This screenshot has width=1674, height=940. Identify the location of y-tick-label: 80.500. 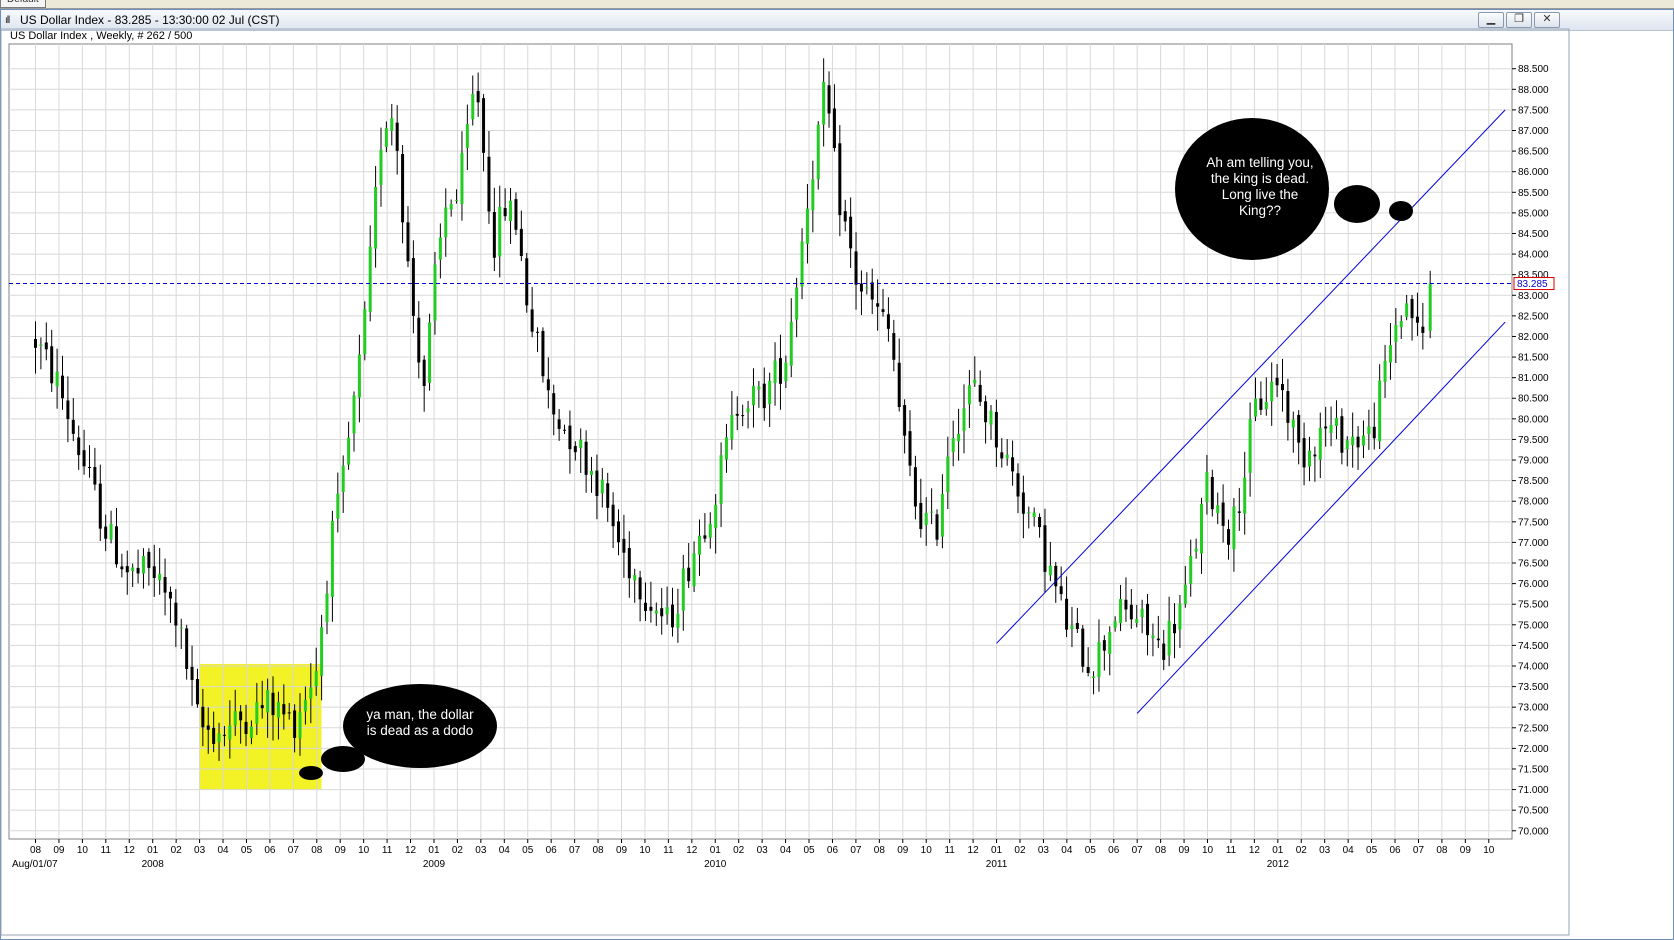
(1533, 399).